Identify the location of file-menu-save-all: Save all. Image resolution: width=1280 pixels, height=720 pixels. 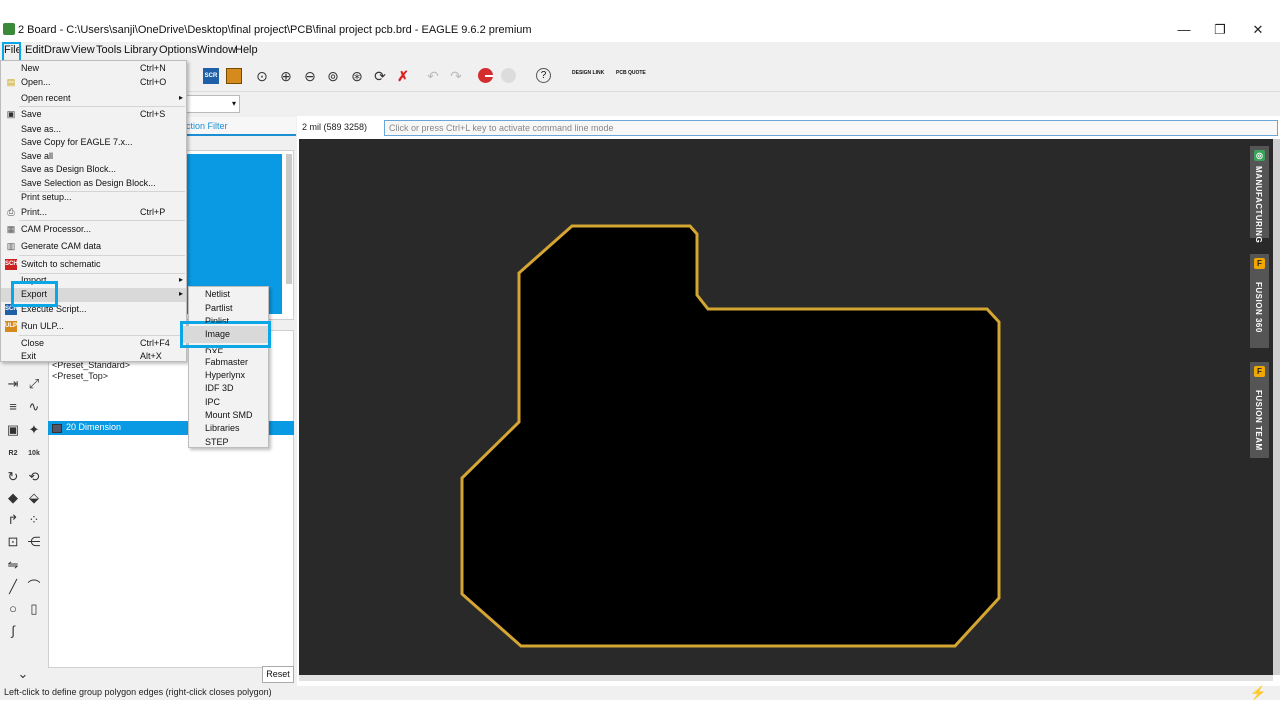
(93, 157).